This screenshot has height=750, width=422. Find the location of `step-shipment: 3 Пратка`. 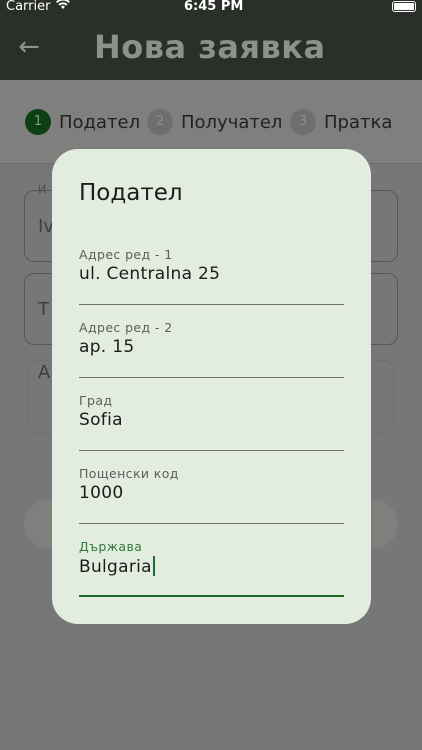

step-shipment: 3 Пратка is located at coordinates (341, 122).